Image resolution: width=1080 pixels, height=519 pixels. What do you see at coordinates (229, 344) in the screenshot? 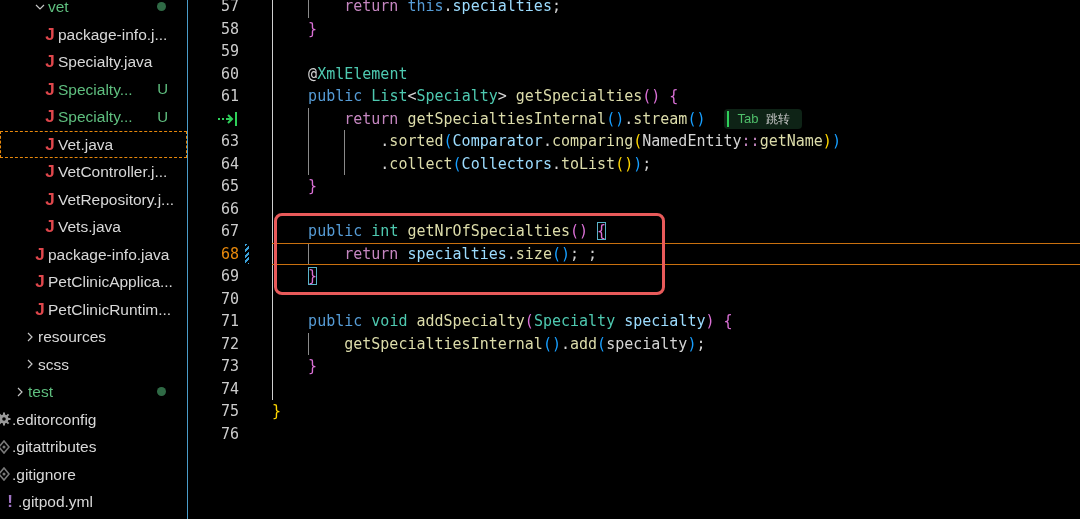
I see `line-number: 72` at bounding box center [229, 344].